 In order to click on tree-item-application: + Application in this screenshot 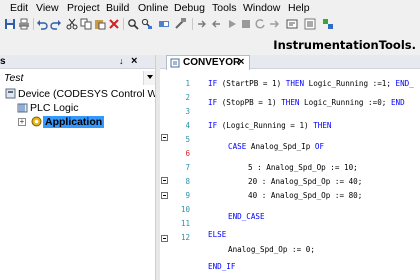, I will do `click(77, 122)`.